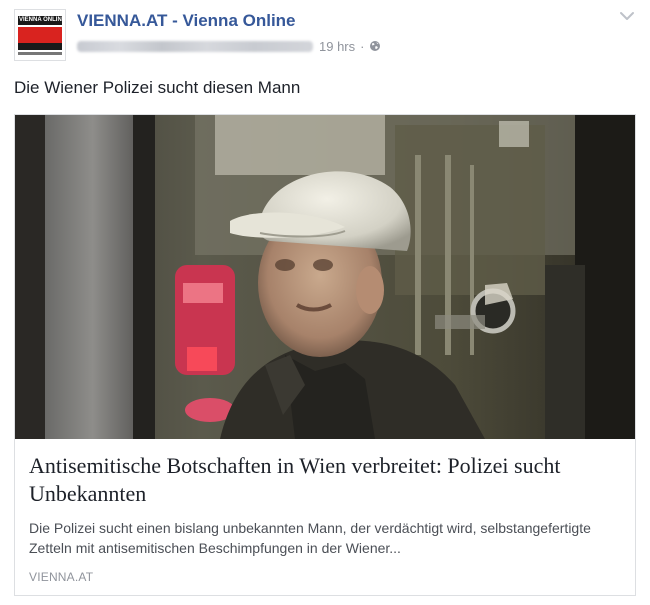 The image size is (650, 605). What do you see at coordinates (40, 53) in the screenshot?
I see `logo-bottom-bar` at bounding box center [40, 53].